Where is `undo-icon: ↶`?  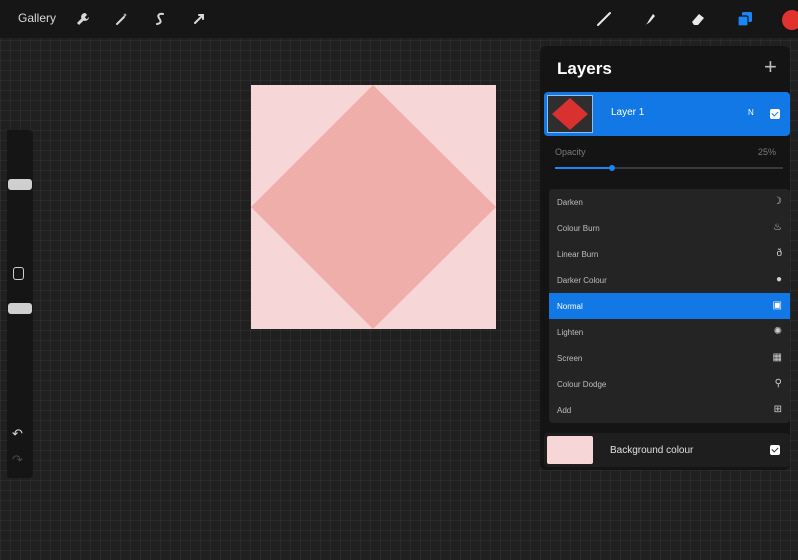
undo-icon: ↶ is located at coordinates (17, 434).